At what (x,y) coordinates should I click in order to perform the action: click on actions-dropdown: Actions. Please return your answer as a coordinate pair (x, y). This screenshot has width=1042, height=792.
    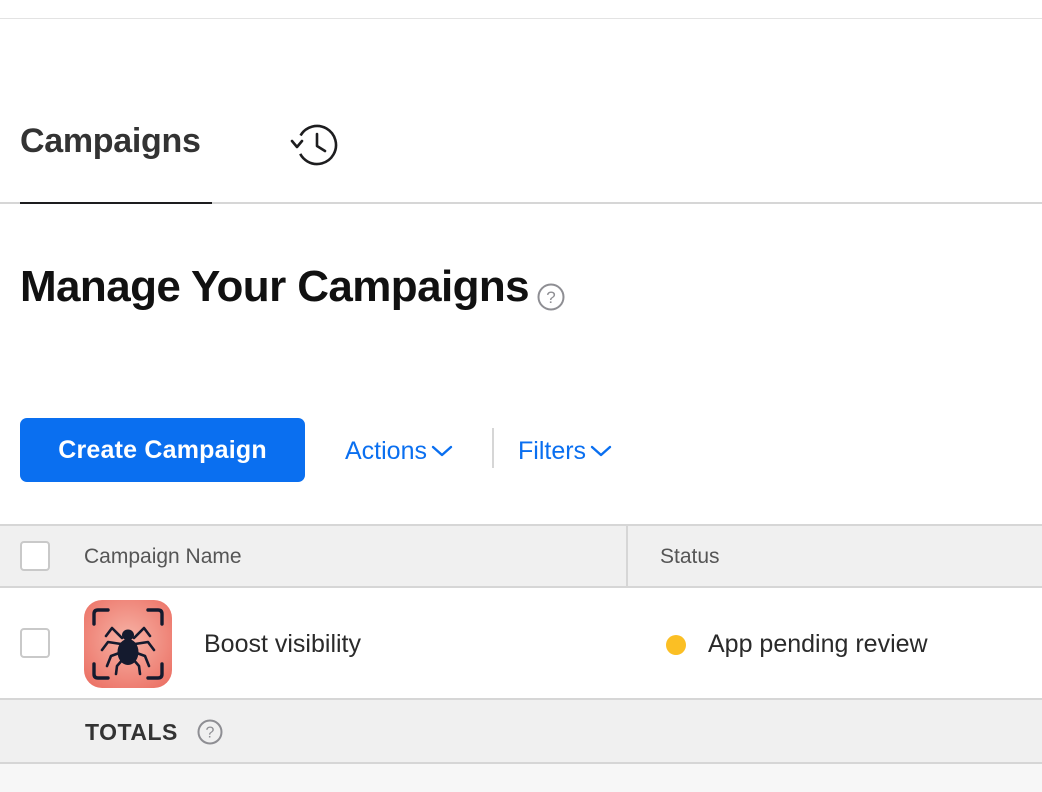
    Looking at the image, I should click on (399, 451).